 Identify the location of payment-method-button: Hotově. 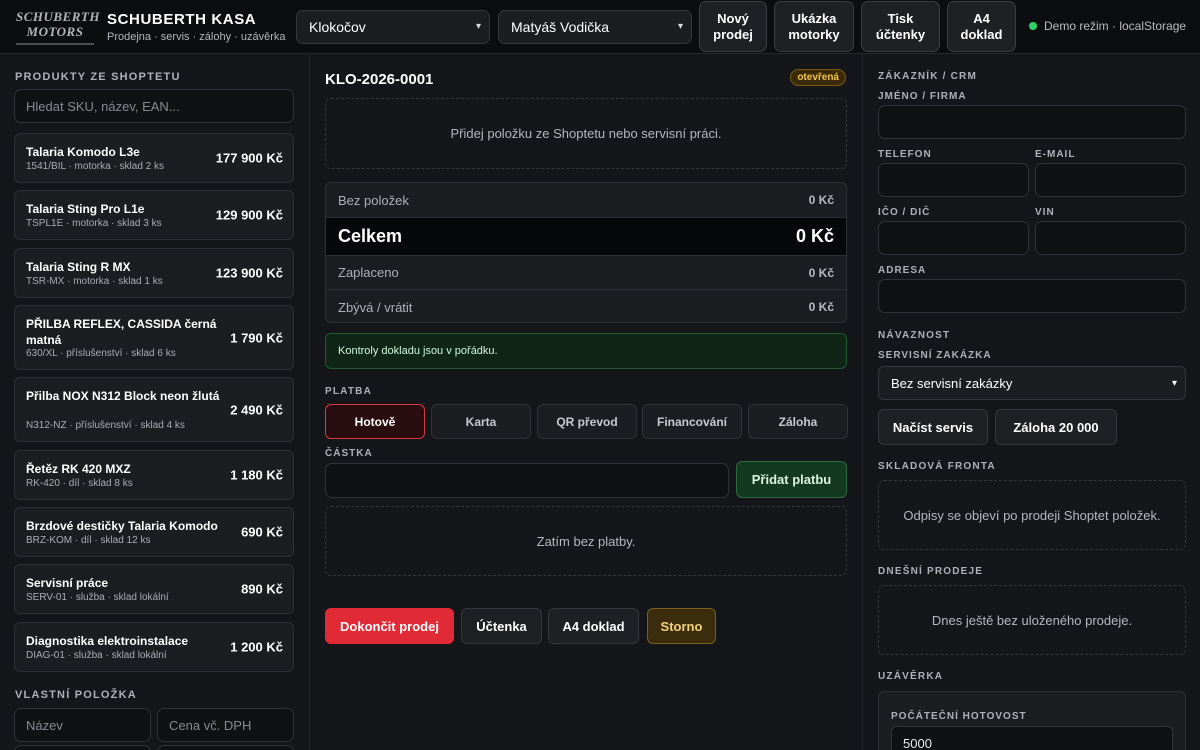
(375, 421).